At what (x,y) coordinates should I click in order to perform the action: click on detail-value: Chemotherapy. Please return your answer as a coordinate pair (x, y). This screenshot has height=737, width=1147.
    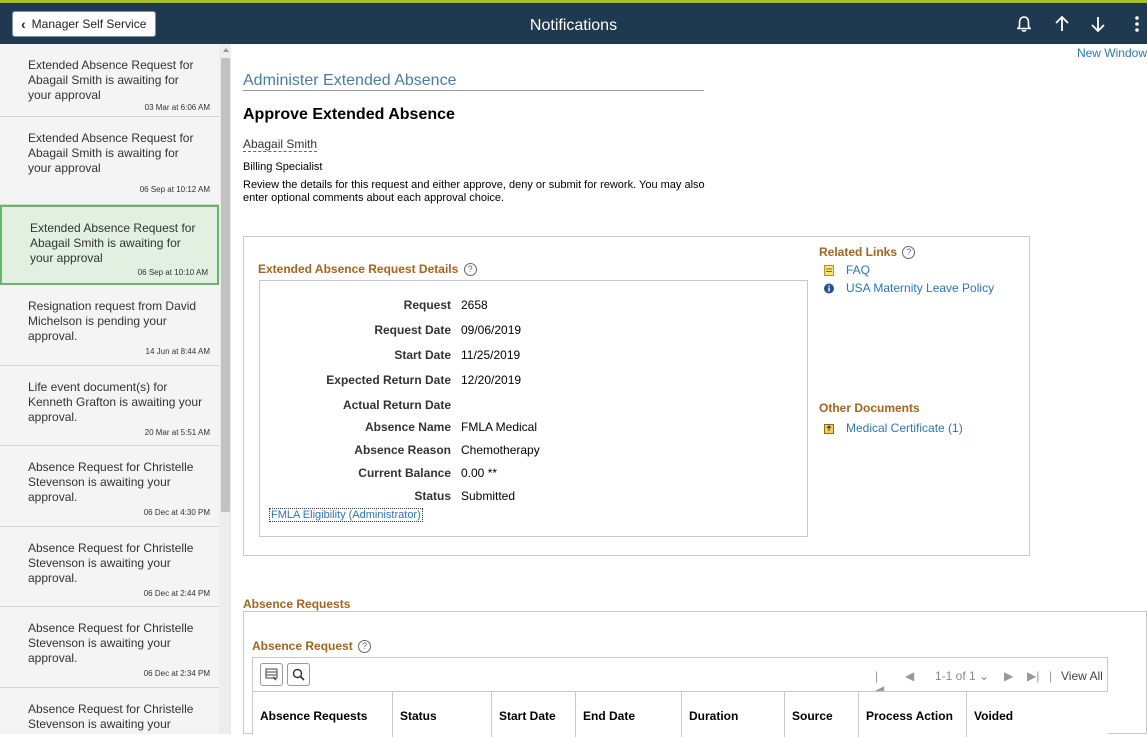
    Looking at the image, I should click on (500, 450).